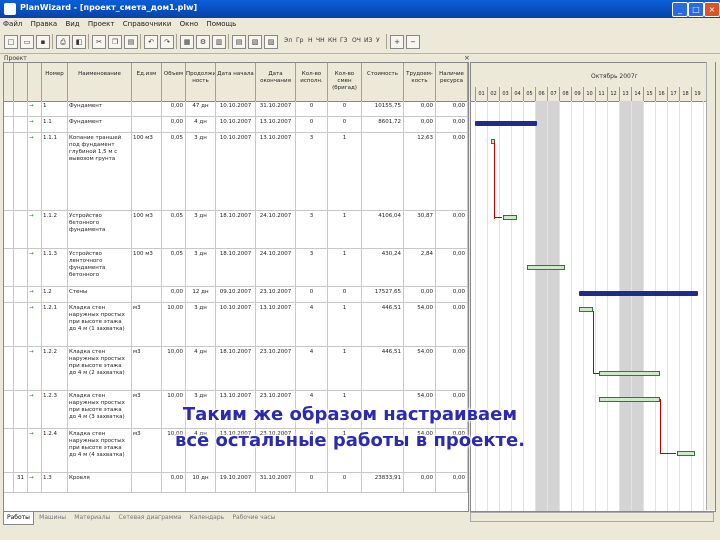 This screenshot has height=540, width=720. What do you see at coordinates (189, 24) in the screenshot?
I see `menu-window: Окно` at bounding box center [189, 24].